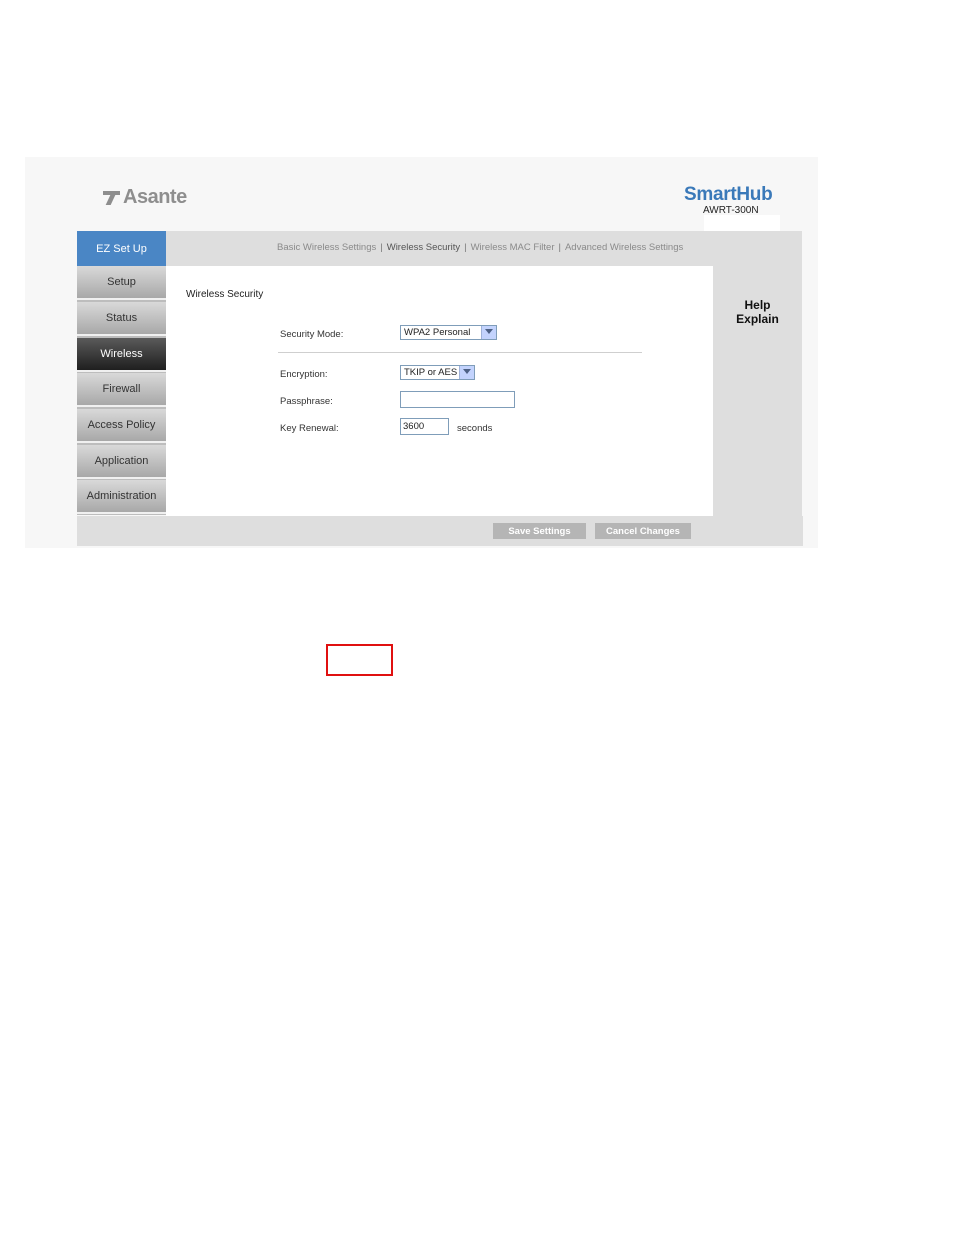 The height and width of the screenshot is (1235, 954). Describe the element at coordinates (121, 390) in the screenshot. I see `nav-item-firewall: Firewall` at that location.